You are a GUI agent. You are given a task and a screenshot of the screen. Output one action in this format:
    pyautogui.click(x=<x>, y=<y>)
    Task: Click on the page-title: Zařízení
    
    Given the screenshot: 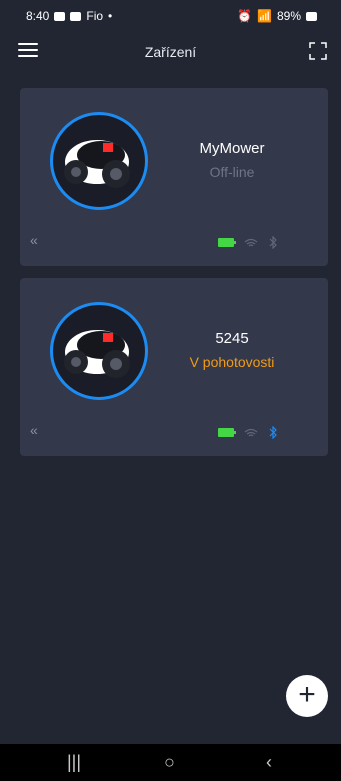 What is the action you would take?
    pyautogui.click(x=170, y=52)
    